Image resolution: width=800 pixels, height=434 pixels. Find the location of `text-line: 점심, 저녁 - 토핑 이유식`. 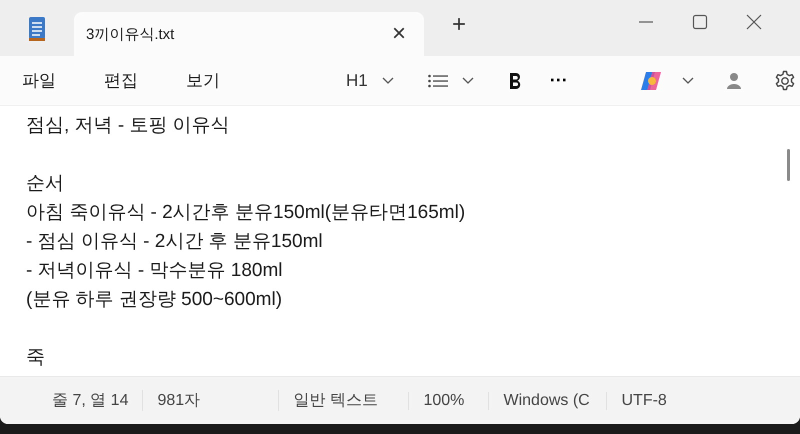

text-line: 점심, 저녁 - 토핑 이유식 is located at coordinates (128, 126).